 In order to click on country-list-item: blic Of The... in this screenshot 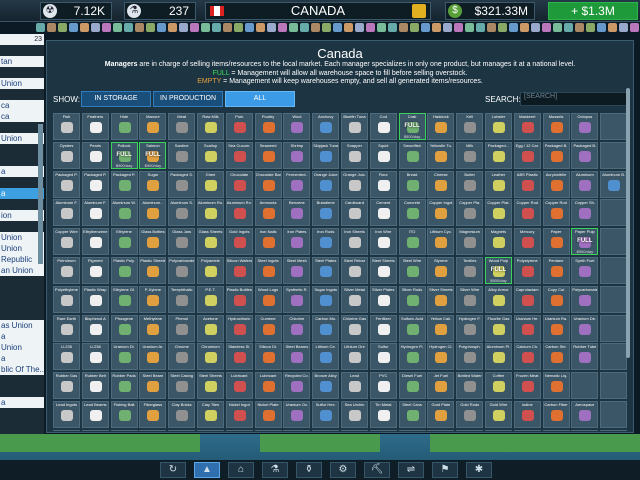, I will do `click(22, 369)`.